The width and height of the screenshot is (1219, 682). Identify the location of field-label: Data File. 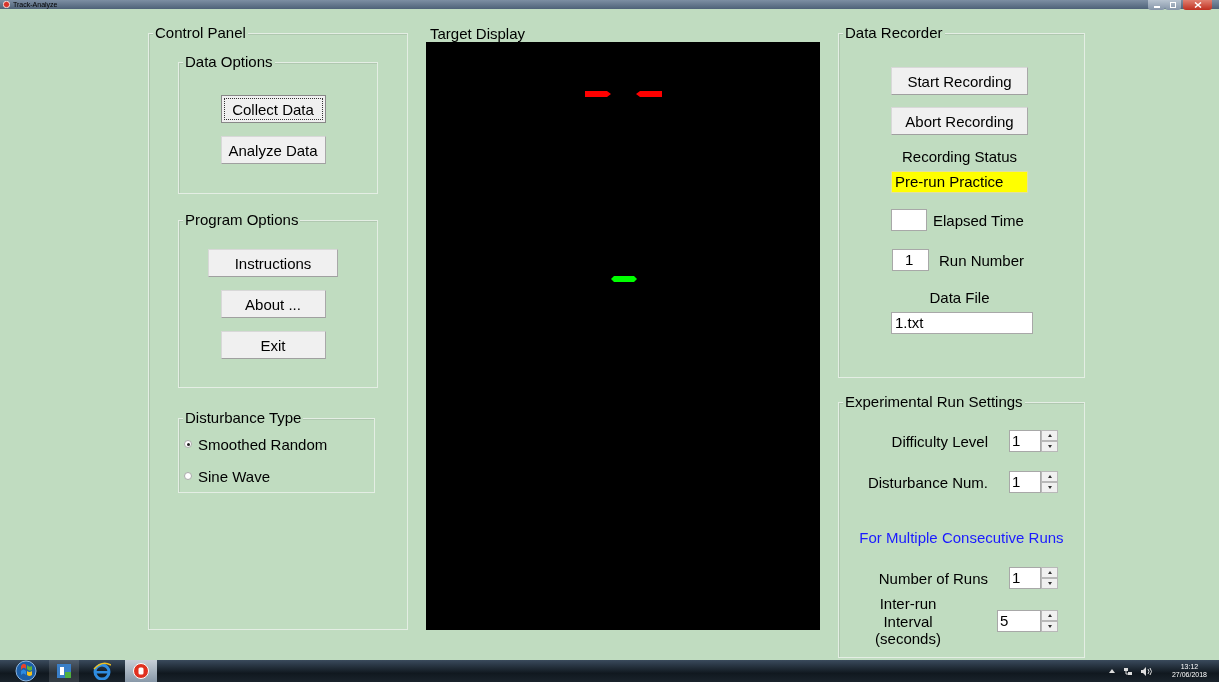
(959, 298).